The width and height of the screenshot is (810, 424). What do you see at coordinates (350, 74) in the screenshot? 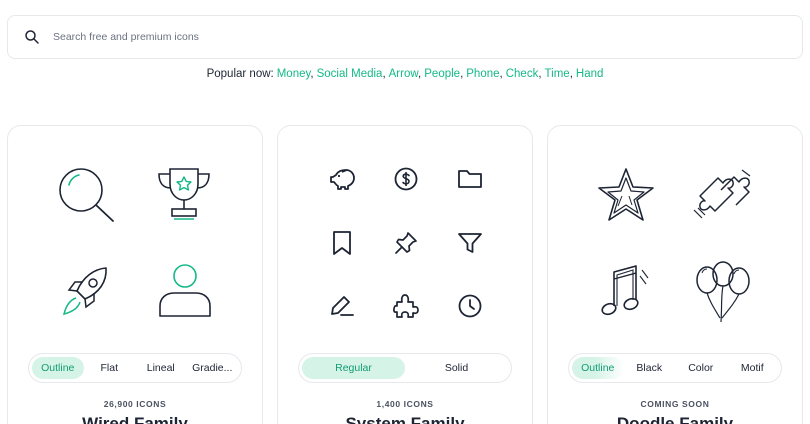
I see `popular-link-social-media: Social Media` at bounding box center [350, 74].